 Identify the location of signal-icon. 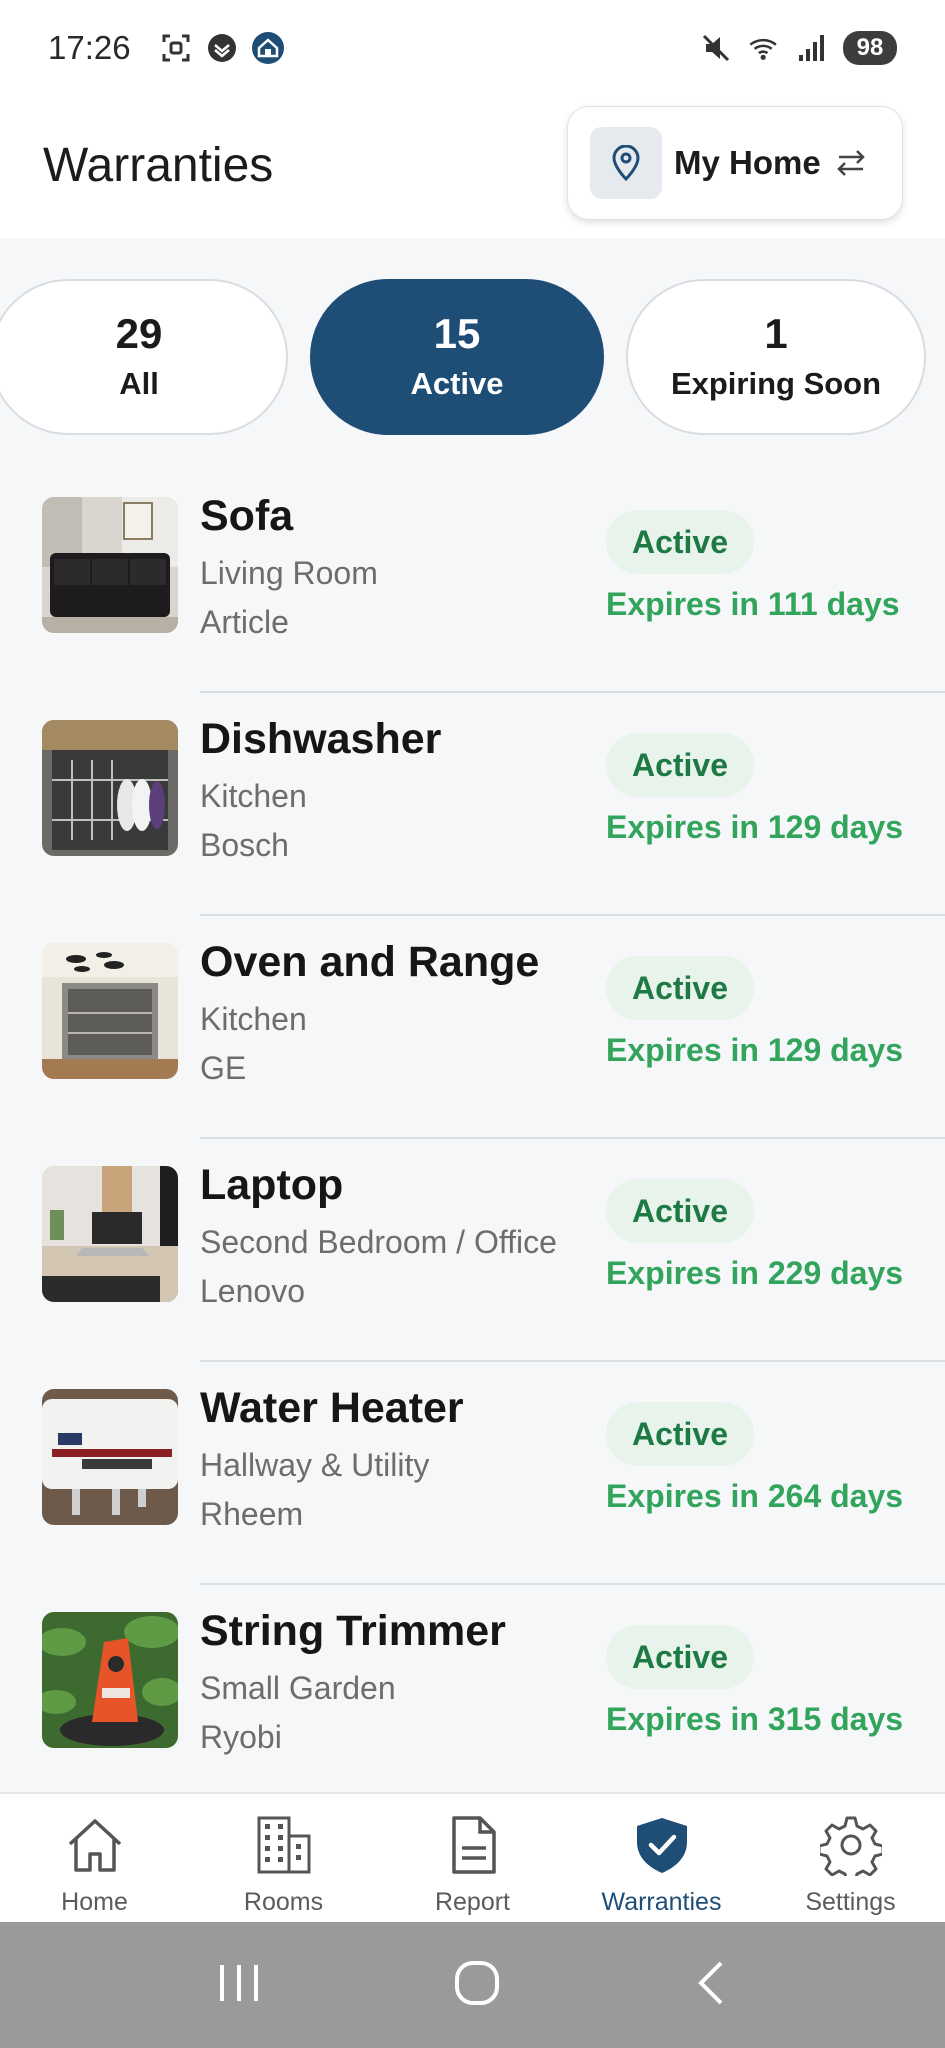
(812, 48).